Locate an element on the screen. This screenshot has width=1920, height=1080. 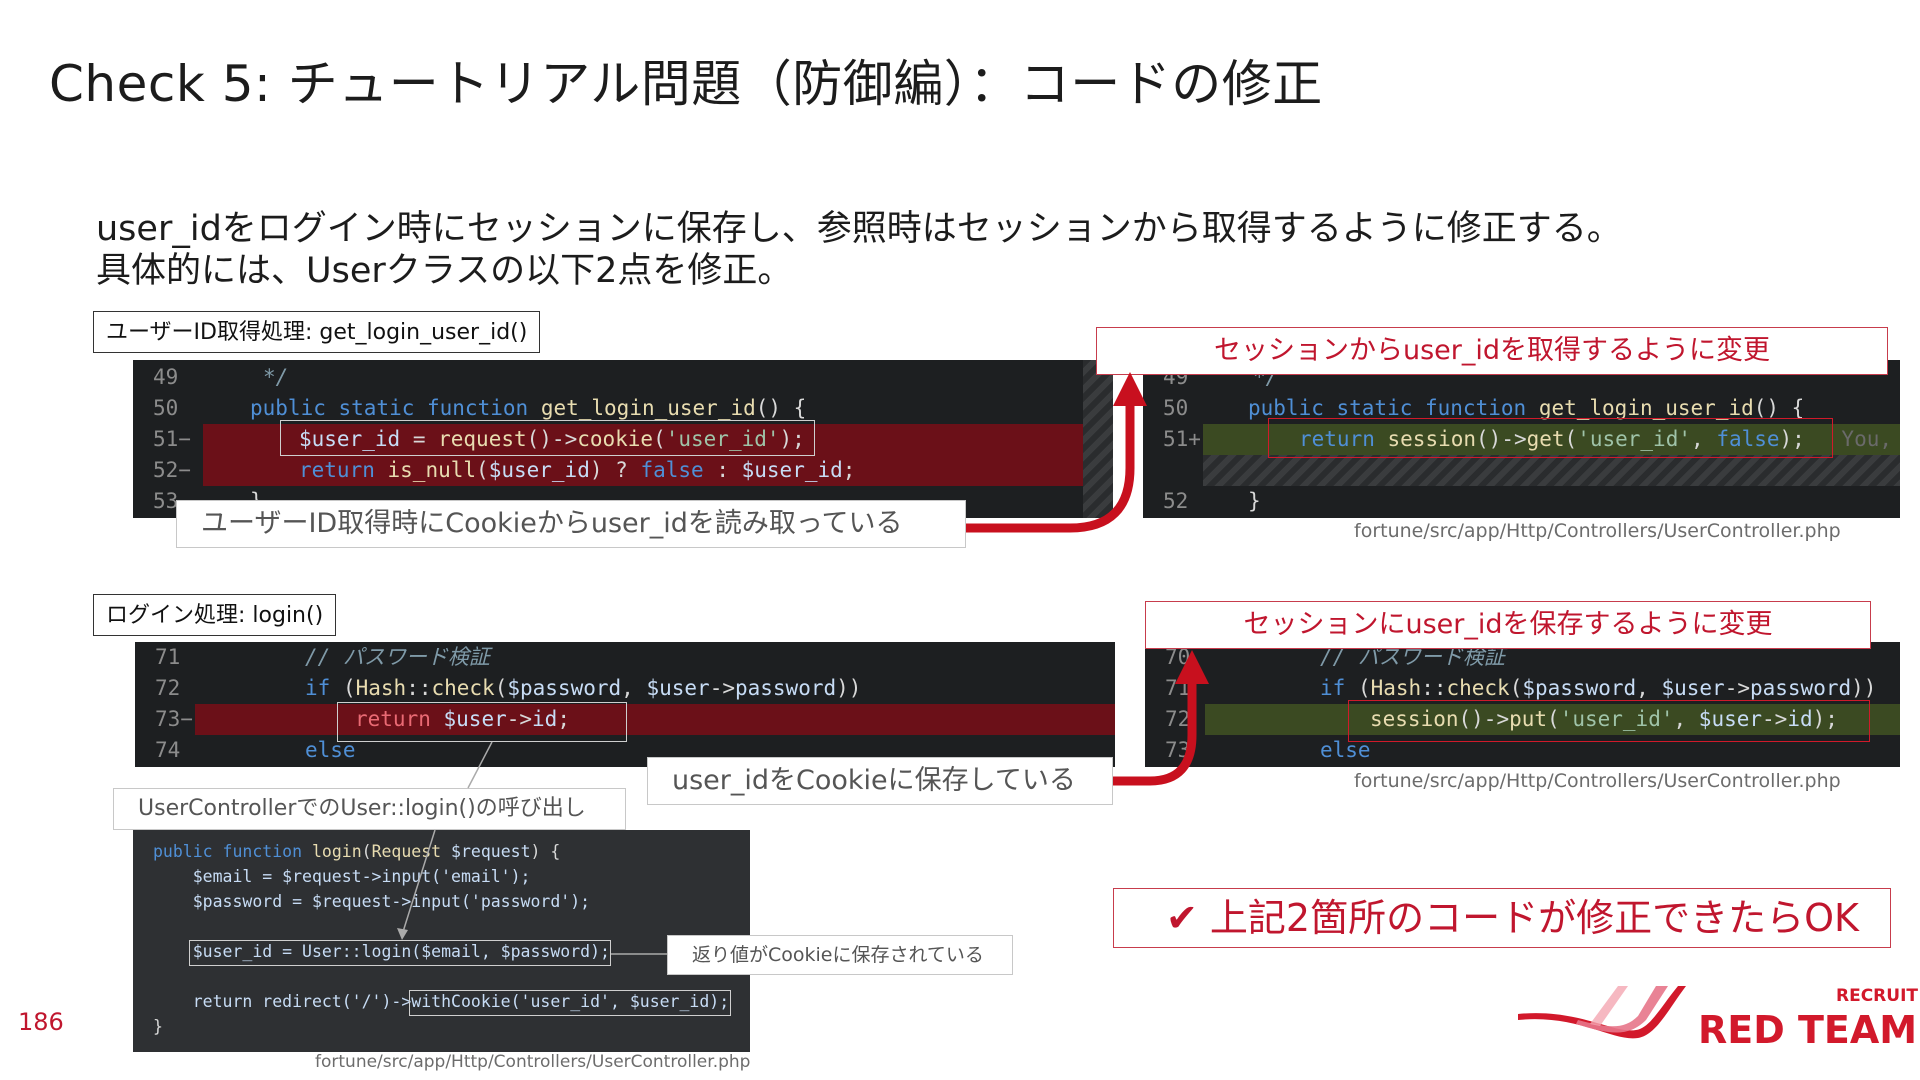
section2-arrow-head is located at coordinates (1192, 667).